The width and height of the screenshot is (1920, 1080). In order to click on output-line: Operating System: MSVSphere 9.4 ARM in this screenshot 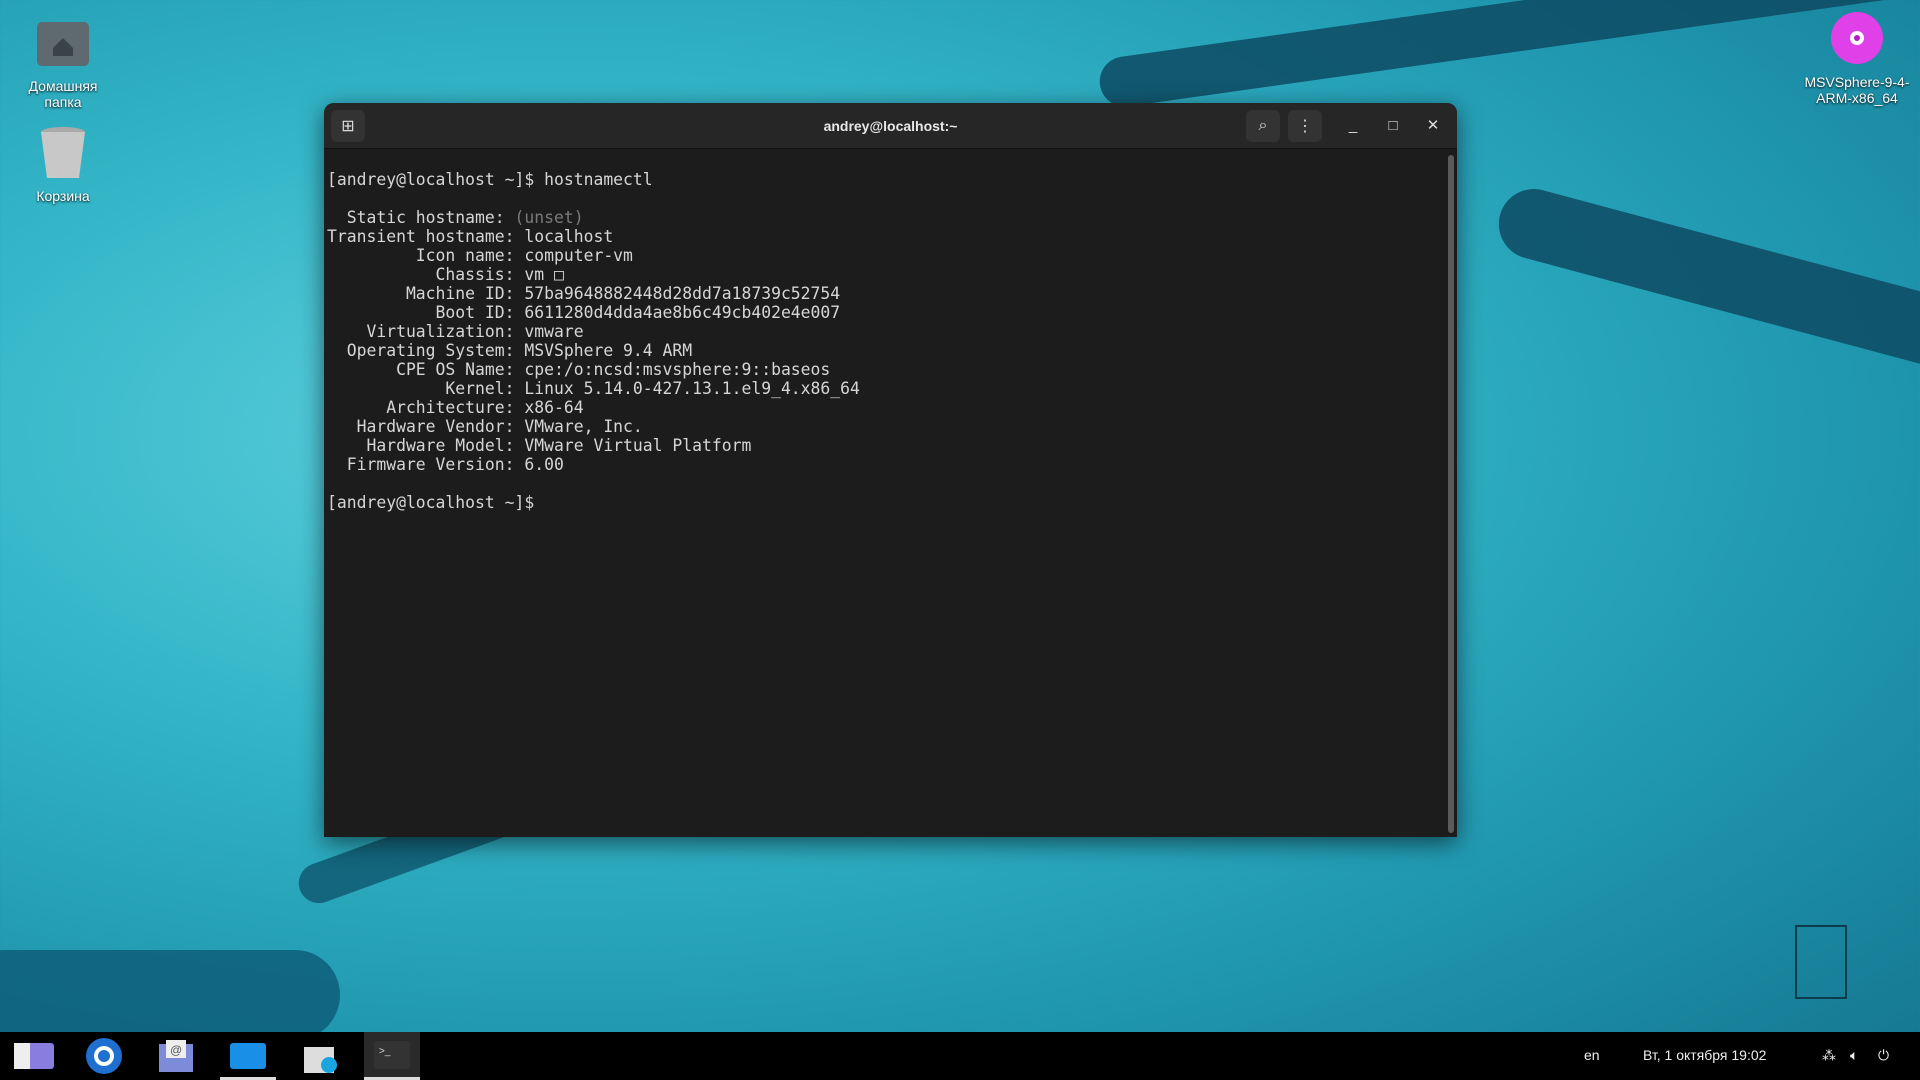, I will do `click(593, 350)`.